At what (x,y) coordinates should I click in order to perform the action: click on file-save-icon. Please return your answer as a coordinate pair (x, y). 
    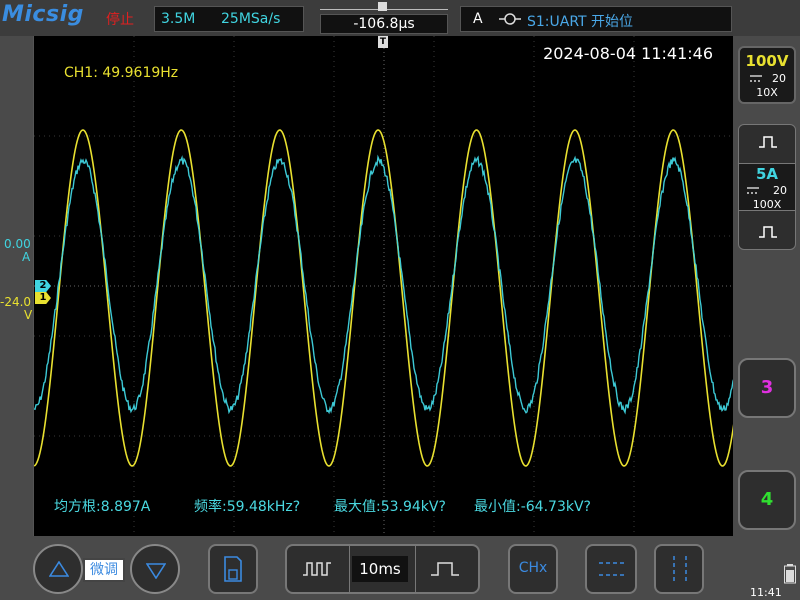
    Looking at the image, I should click on (233, 569).